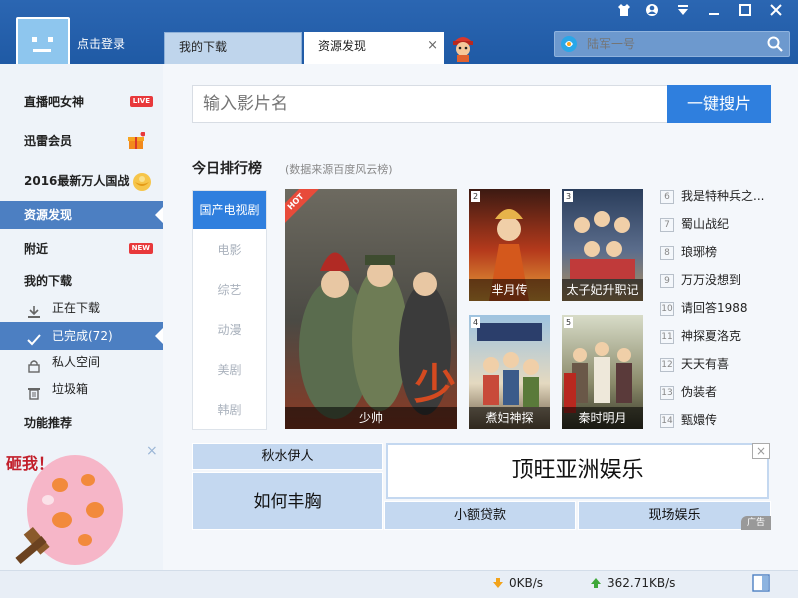 Image resolution: width=798 pixels, height=598 pixels. Describe the element at coordinates (229, 290) in the screenshot. I see `category-variety: 综艺` at that location.